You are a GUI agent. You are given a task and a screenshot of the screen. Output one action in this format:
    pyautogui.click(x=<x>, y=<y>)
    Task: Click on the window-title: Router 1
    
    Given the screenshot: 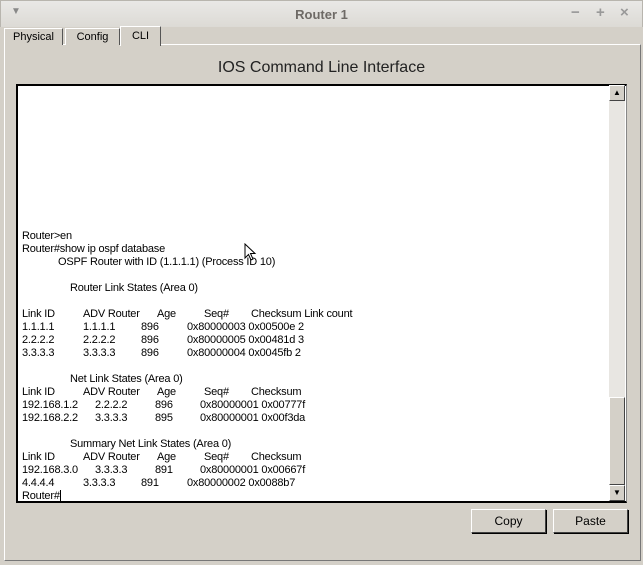 What is the action you would take?
    pyautogui.click(x=321, y=14)
    